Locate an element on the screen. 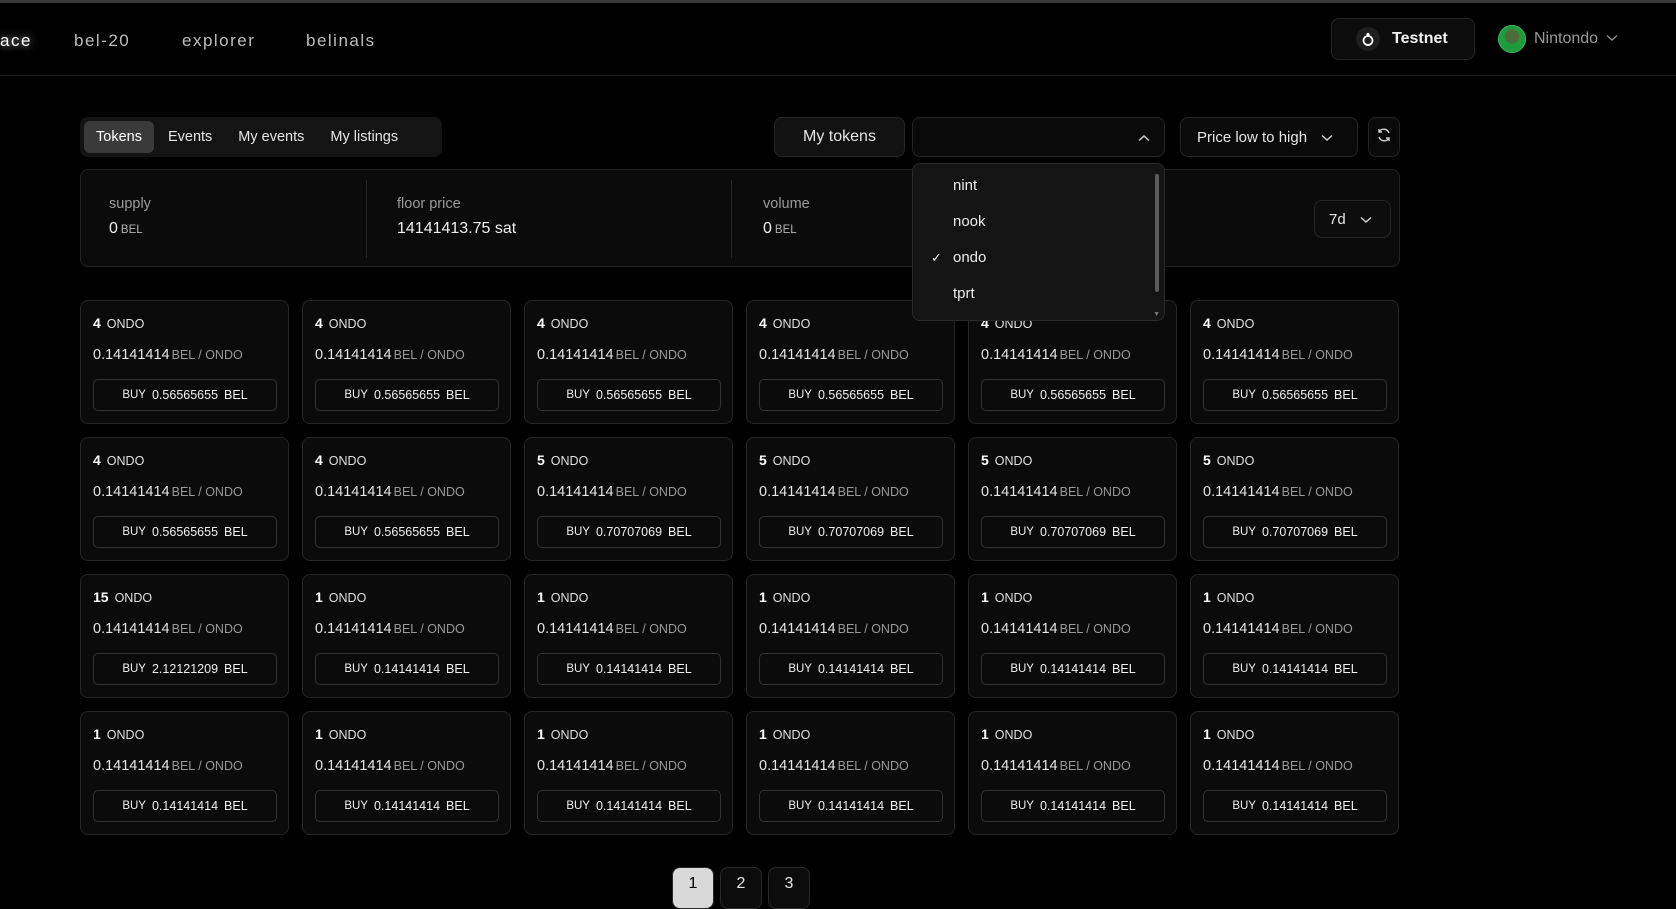 The width and height of the screenshot is (1676, 909). page-button-2: 2 is located at coordinates (741, 888).